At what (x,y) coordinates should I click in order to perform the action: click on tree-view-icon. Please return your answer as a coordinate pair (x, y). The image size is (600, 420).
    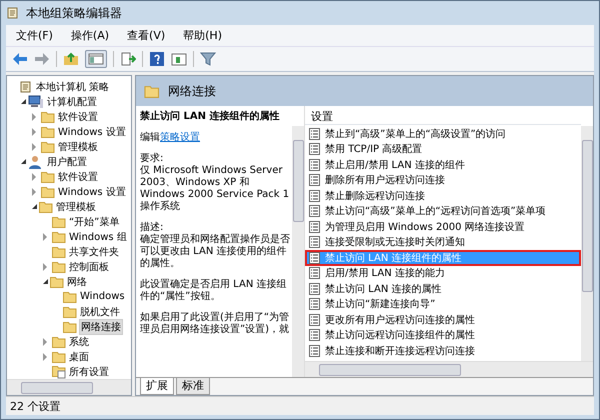
    Looking at the image, I should click on (96, 59).